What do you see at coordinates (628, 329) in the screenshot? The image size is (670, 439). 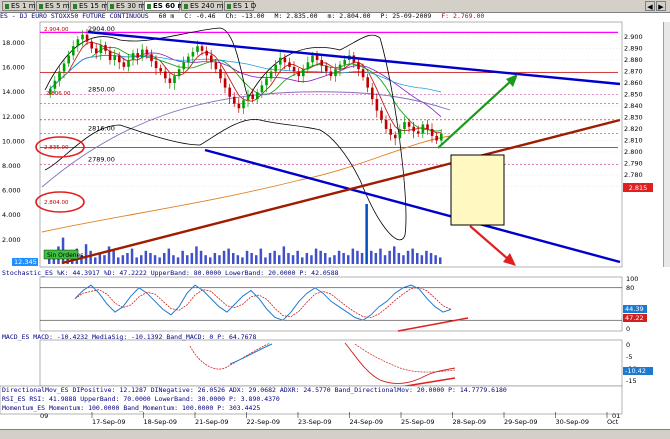 I see `stochastic-tick-label: 0` at bounding box center [628, 329].